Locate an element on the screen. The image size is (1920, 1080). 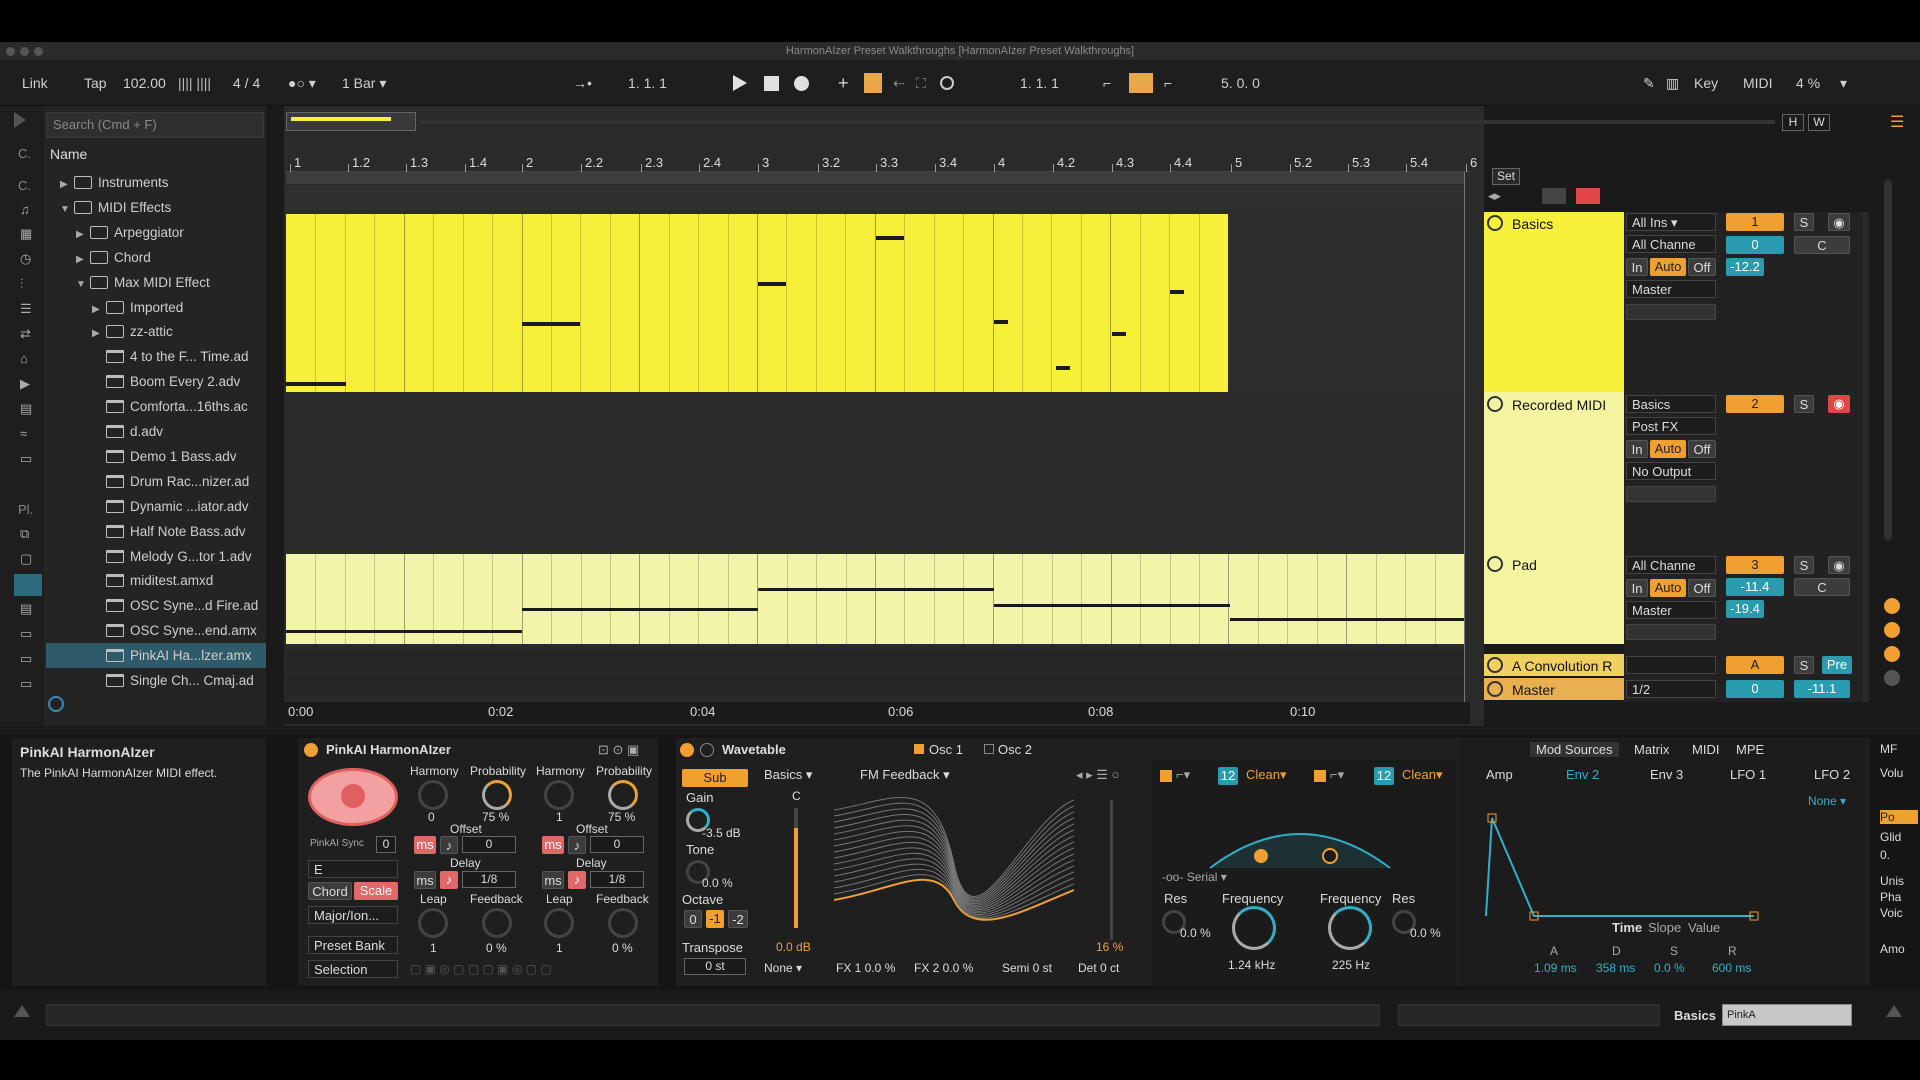
col2-delay-note-icon: ♪ is located at coordinates (577, 880).